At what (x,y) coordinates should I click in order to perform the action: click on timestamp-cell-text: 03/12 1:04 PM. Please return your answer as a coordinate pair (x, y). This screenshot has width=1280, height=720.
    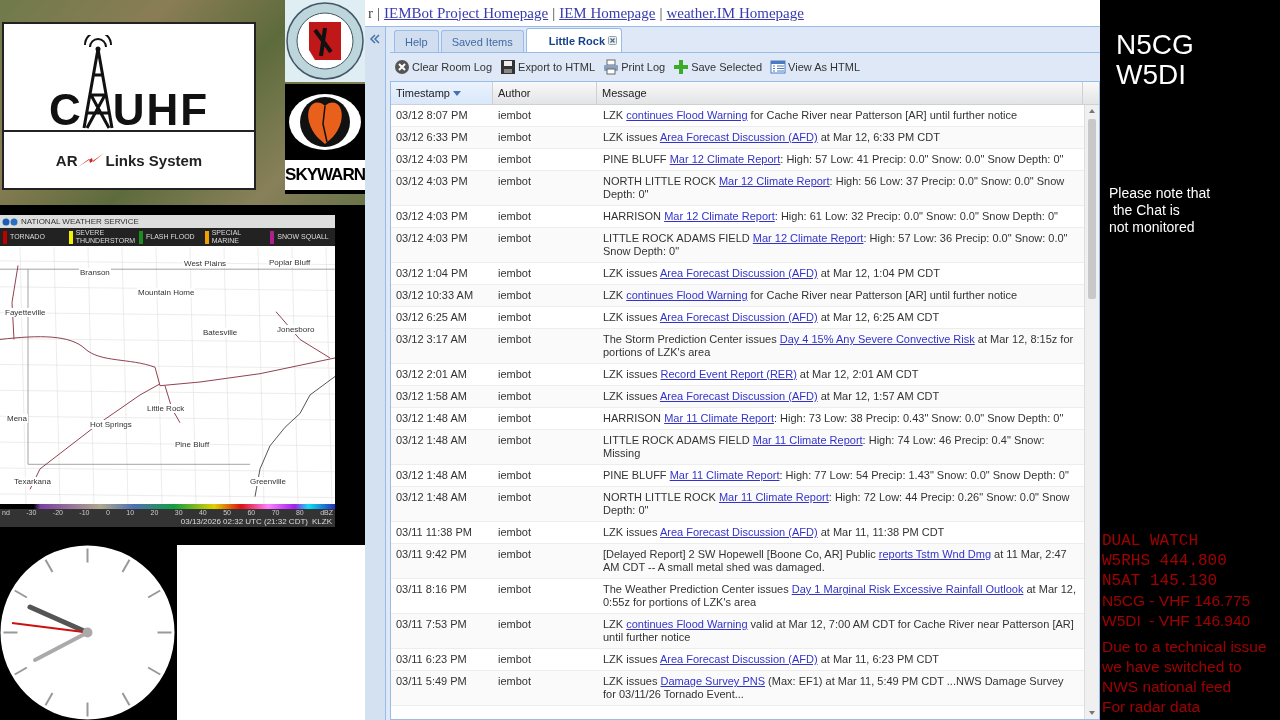
    Looking at the image, I should click on (432, 273).